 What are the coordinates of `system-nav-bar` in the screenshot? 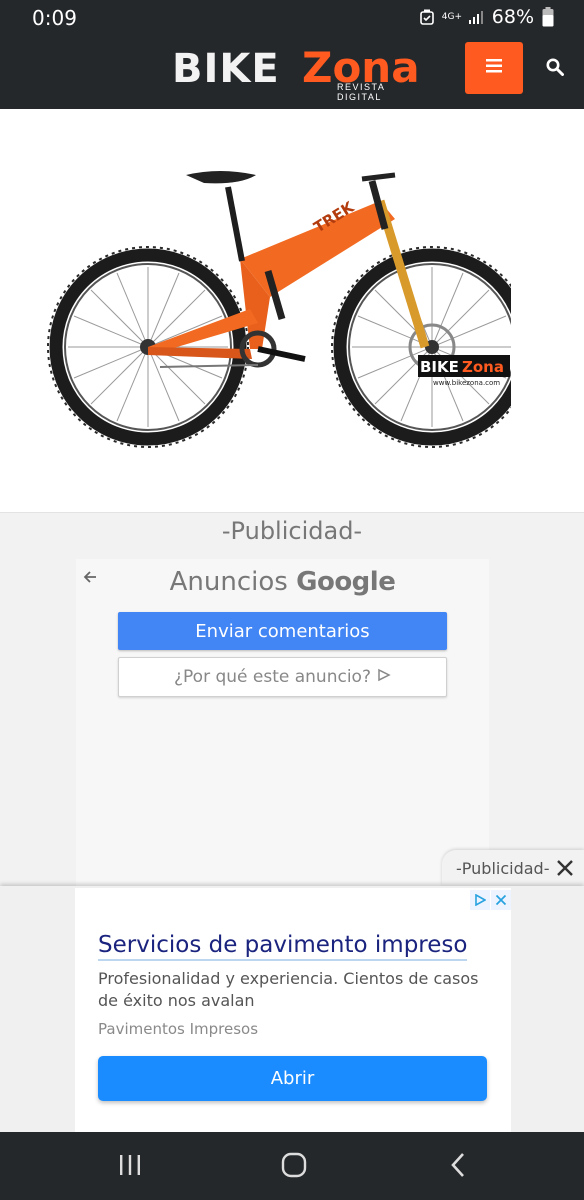 It's located at (292, 1166).